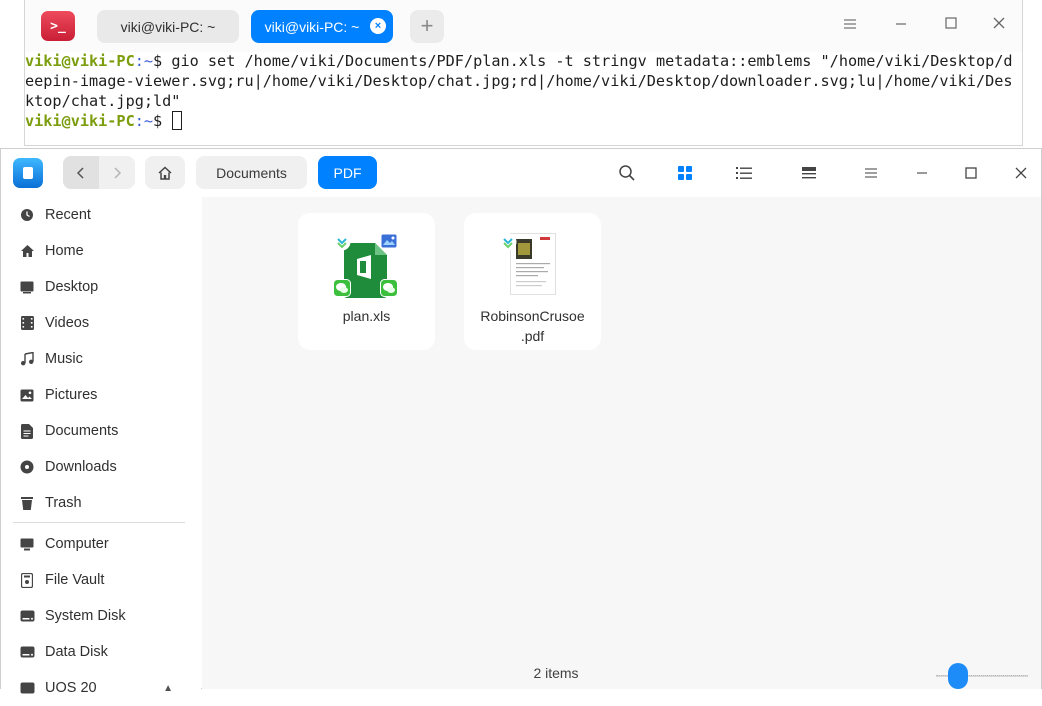  What do you see at coordinates (75, 580) in the screenshot?
I see `sidebar-item-label: File Vault` at bounding box center [75, 580].